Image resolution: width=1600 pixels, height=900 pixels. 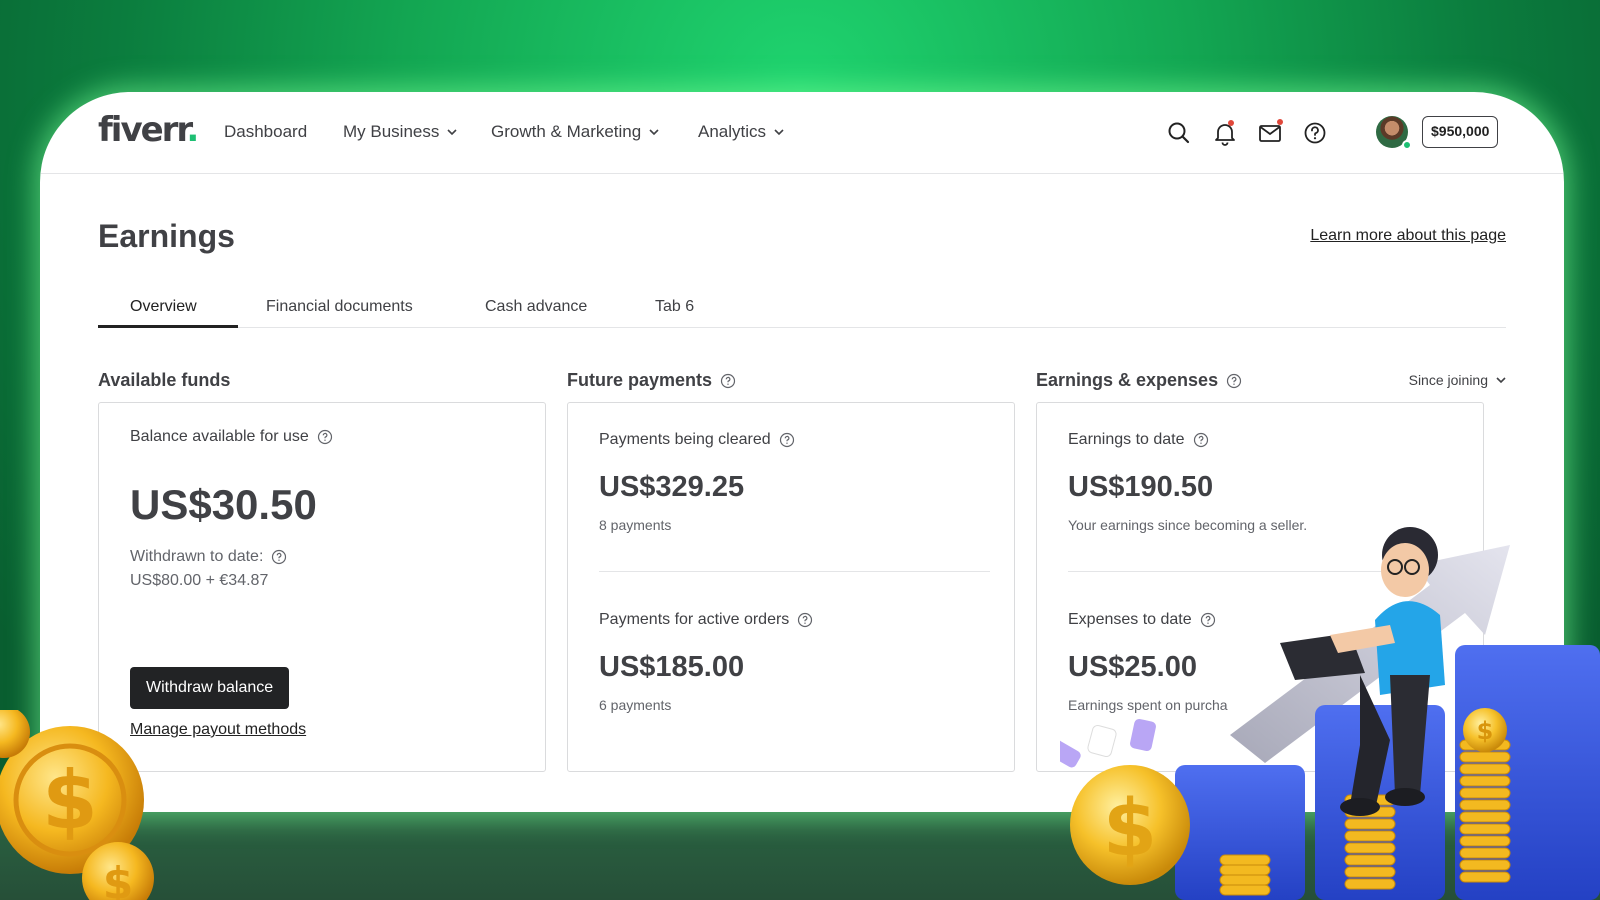 I want to click on earnings-to-date-amount: US$190.50, so click(x=1141, y=487).